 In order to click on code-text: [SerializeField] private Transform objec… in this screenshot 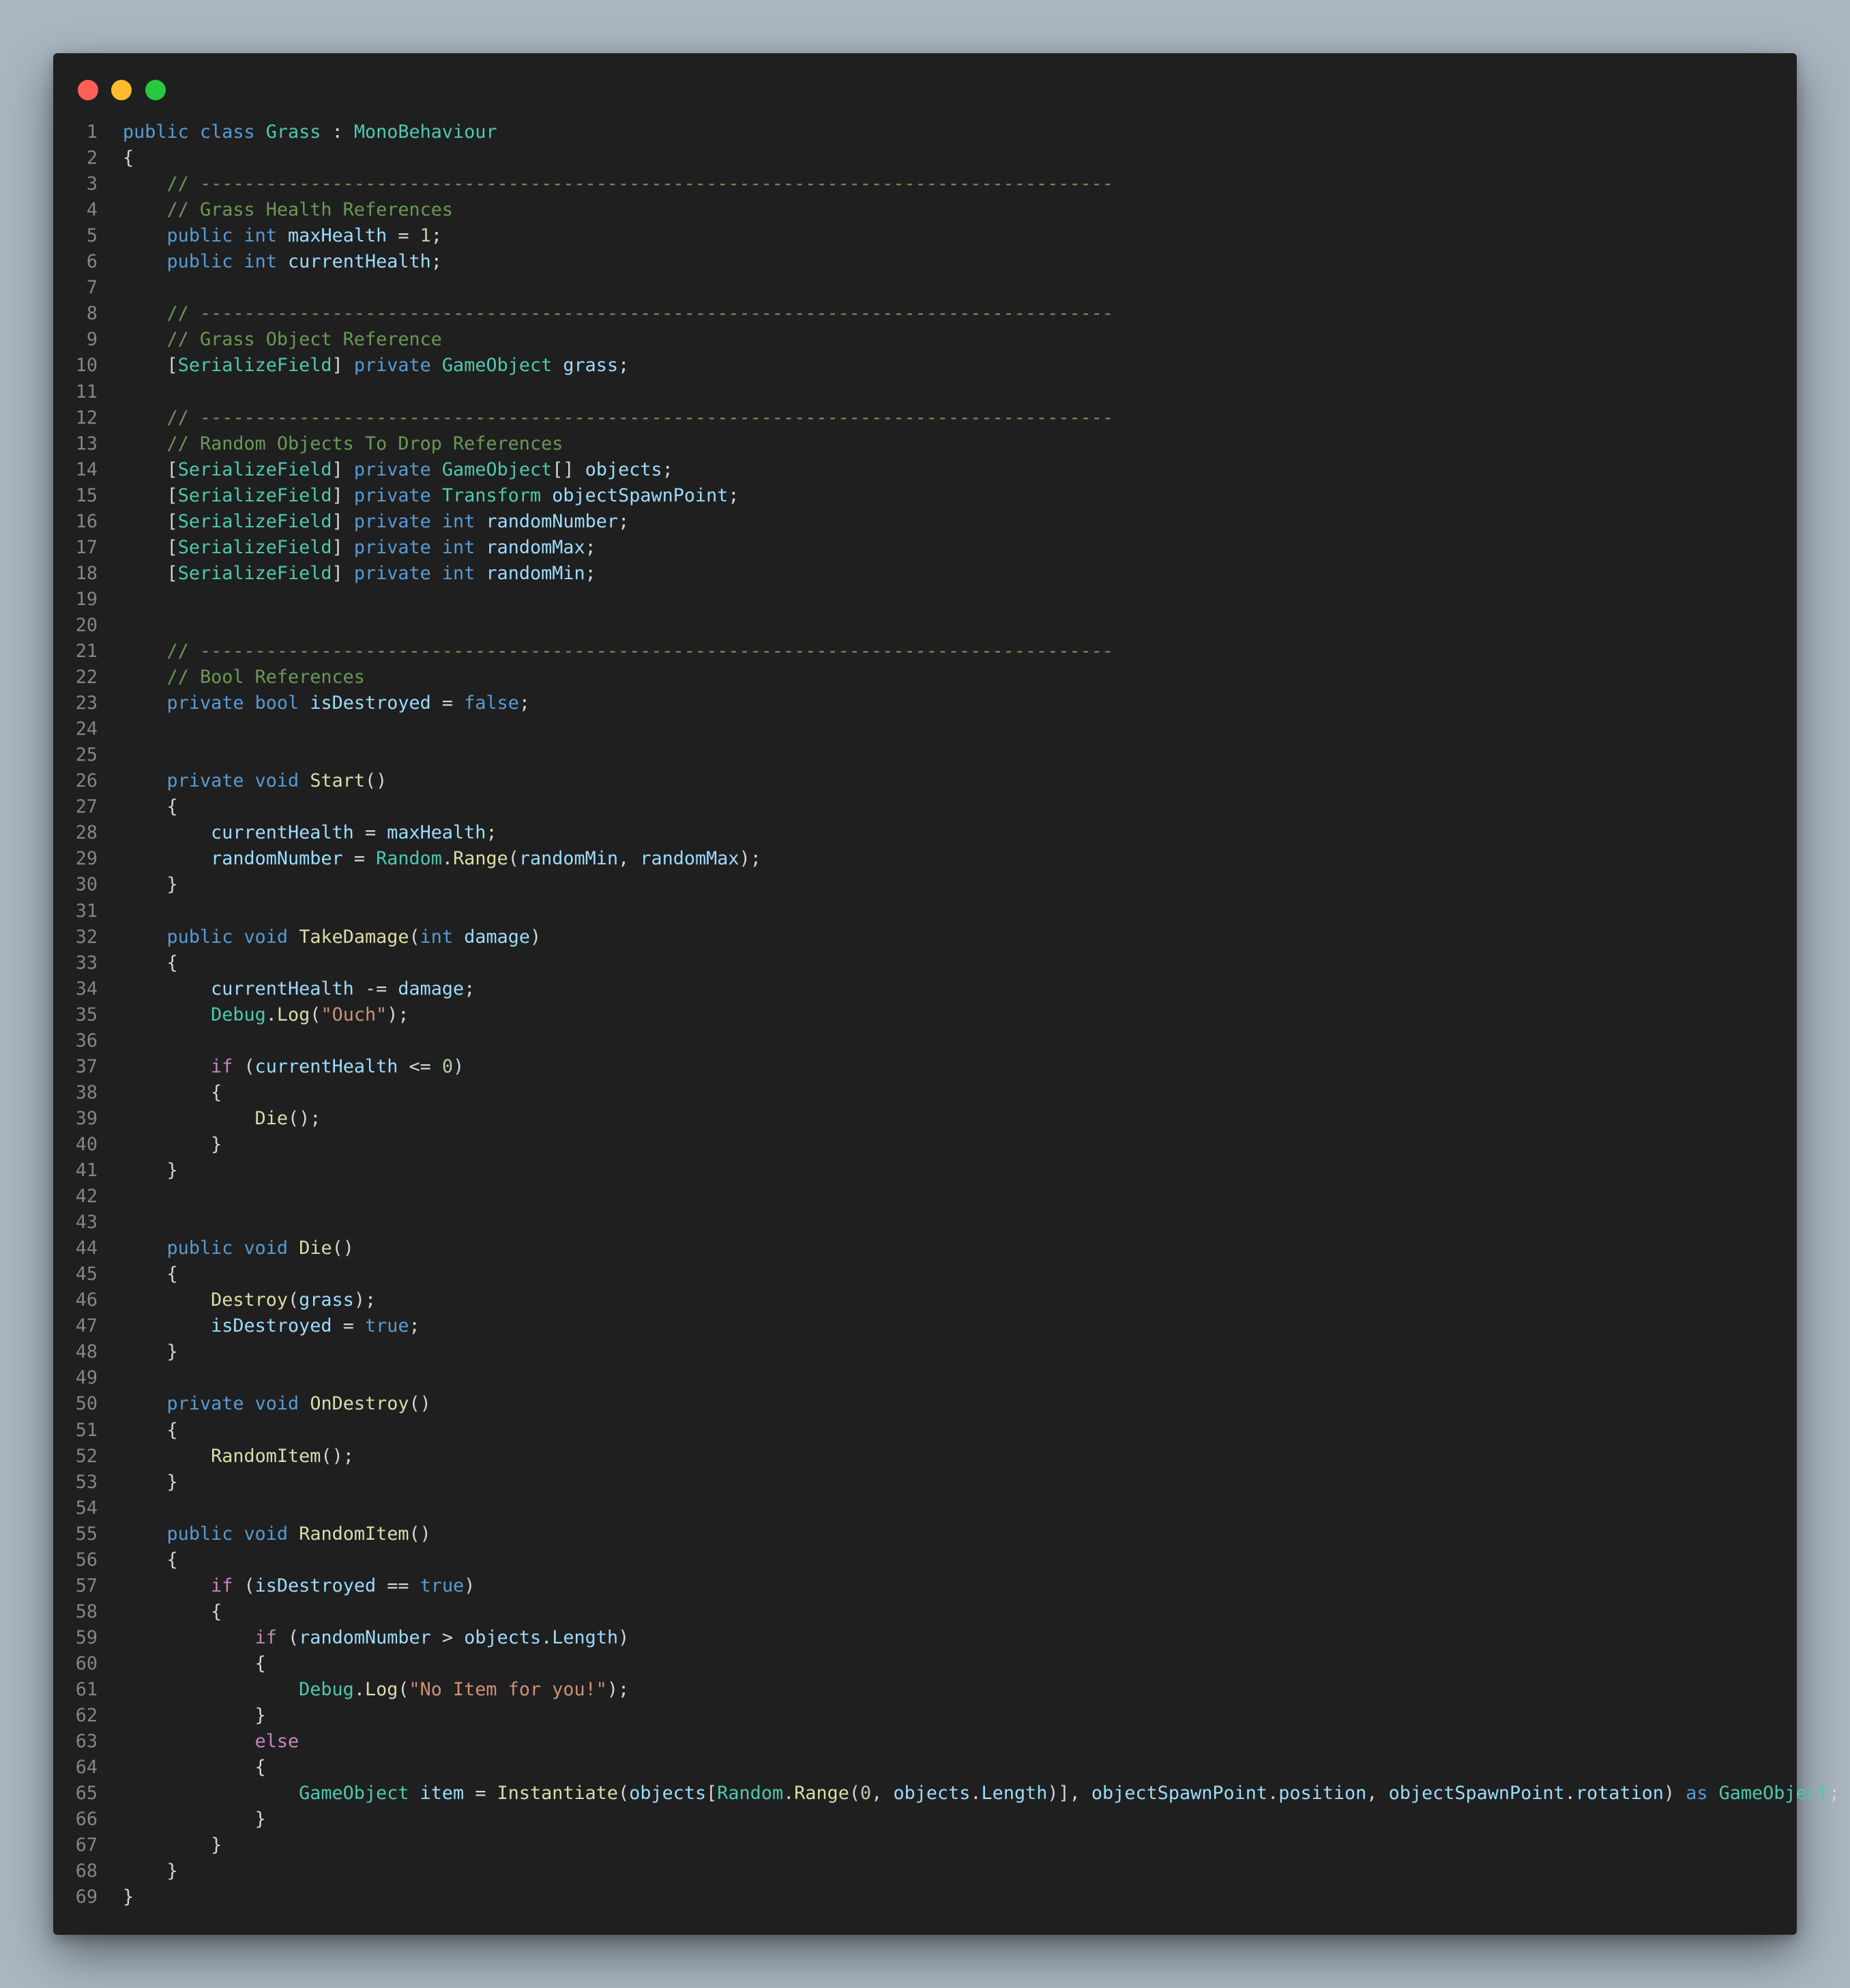, I will do `click(452, 495)`.